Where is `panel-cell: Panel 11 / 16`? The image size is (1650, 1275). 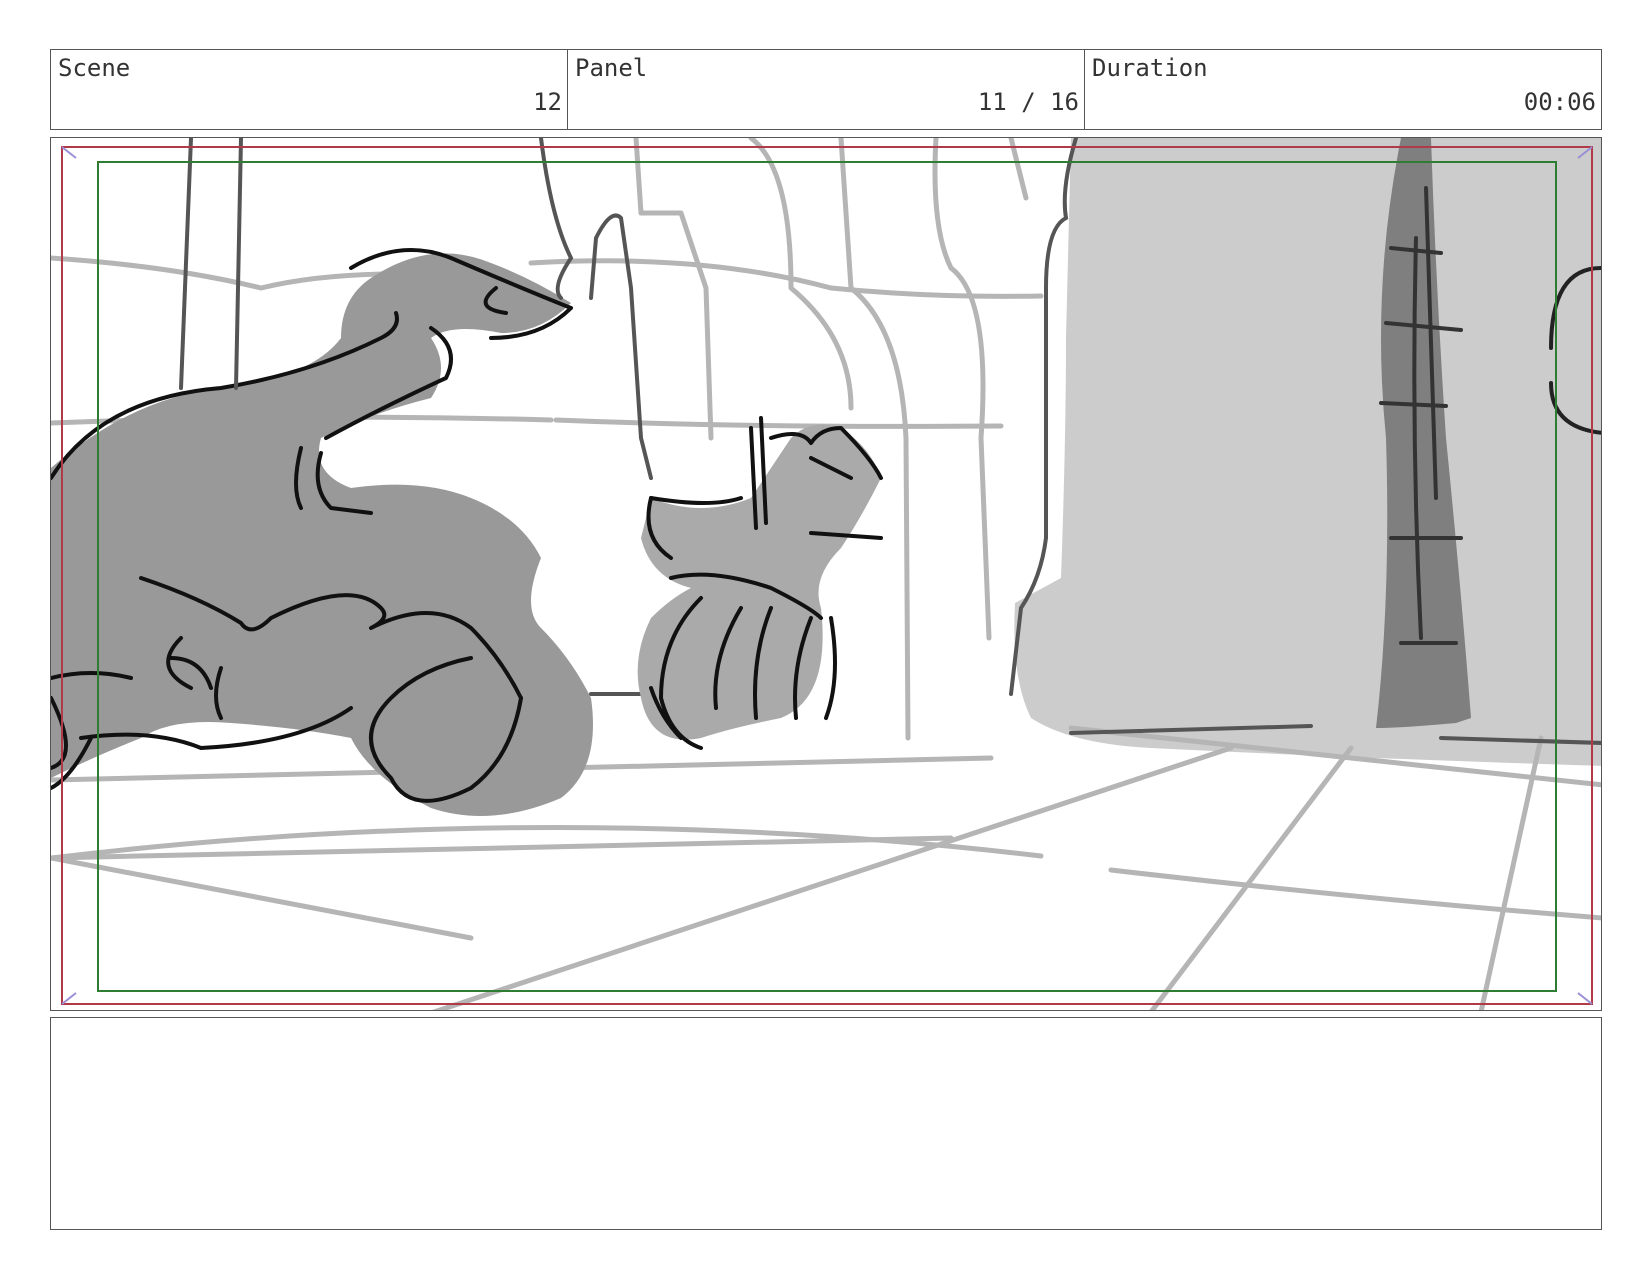
panel-cell: Panel 11 / 16 is located at coordinates (826, 89).